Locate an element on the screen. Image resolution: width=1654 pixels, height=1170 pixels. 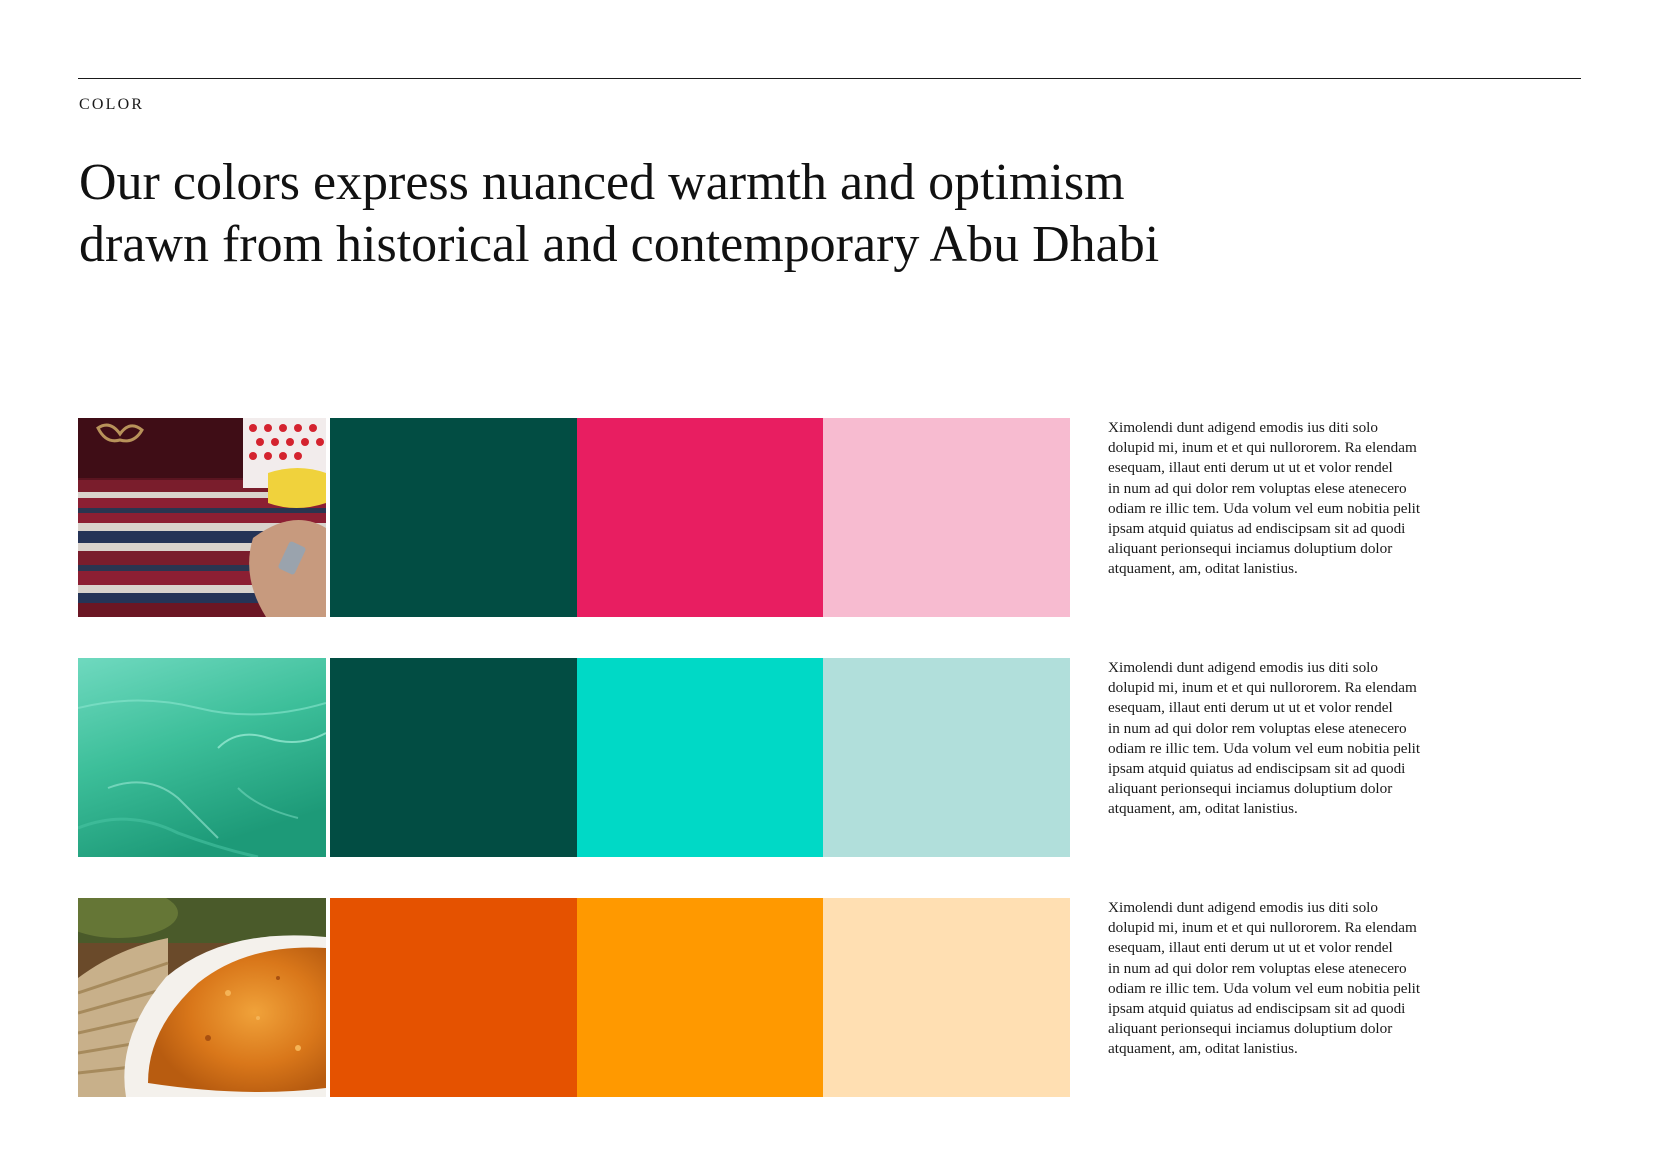
swatch-turquoise is located at coordinates (700, 757).